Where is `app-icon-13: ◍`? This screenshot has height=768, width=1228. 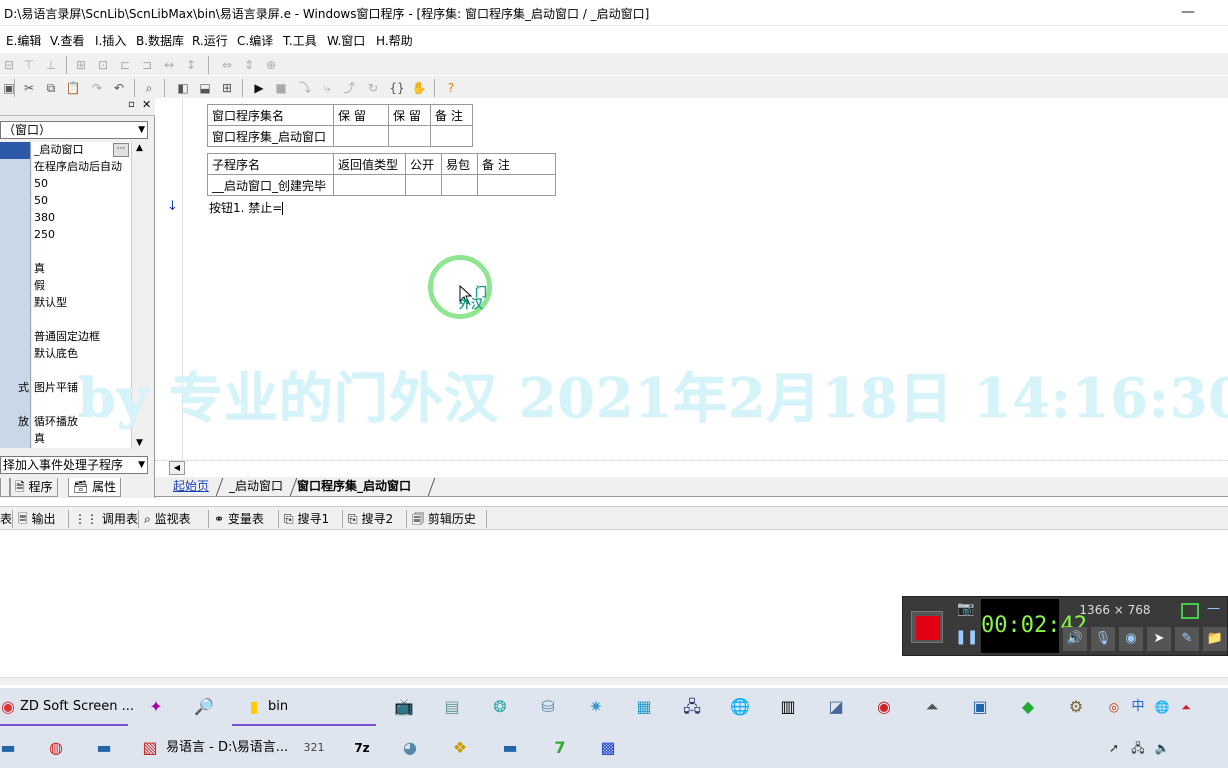
app-icon-13: ◍ is located at coordinates (56, 748).